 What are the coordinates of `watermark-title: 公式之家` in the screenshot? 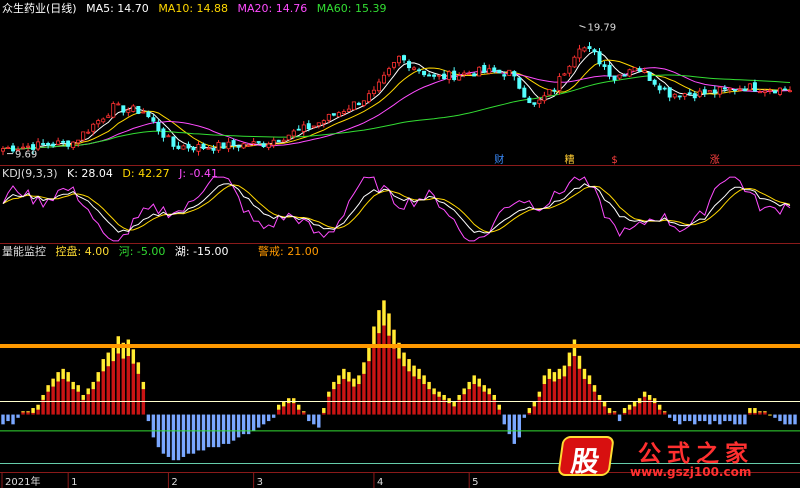 It's located at (696, 453).